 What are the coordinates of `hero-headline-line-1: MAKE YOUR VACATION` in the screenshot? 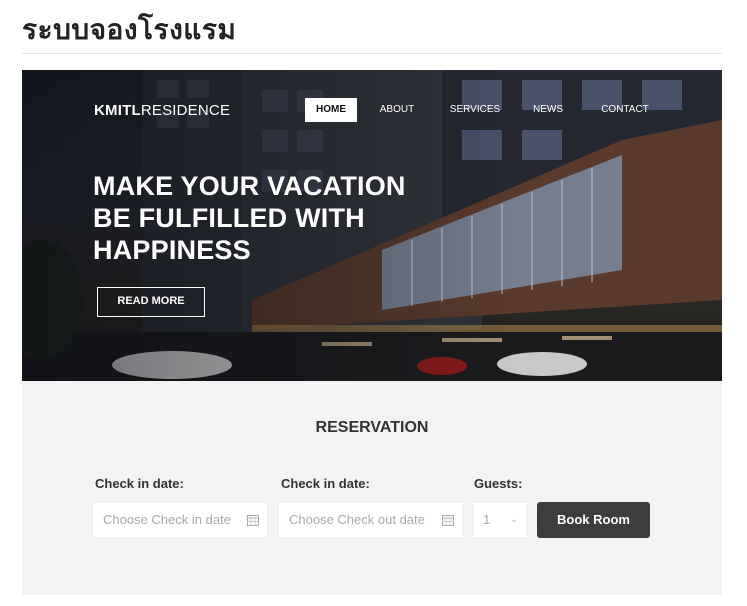 It's located at (249, 186).